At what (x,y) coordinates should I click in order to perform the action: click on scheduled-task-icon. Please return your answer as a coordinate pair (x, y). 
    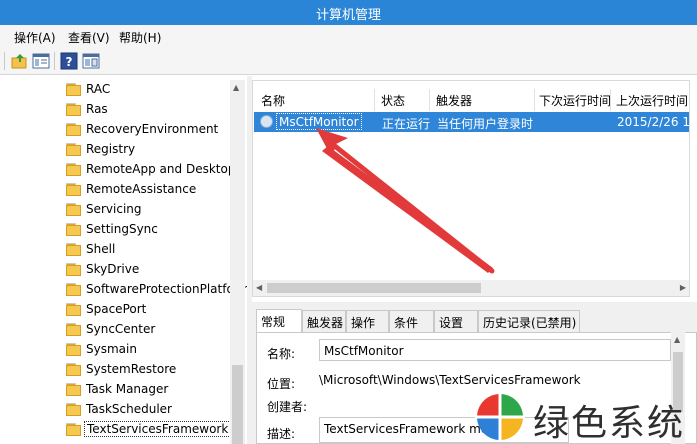
    Looking at the image, I should click on (266, 121).